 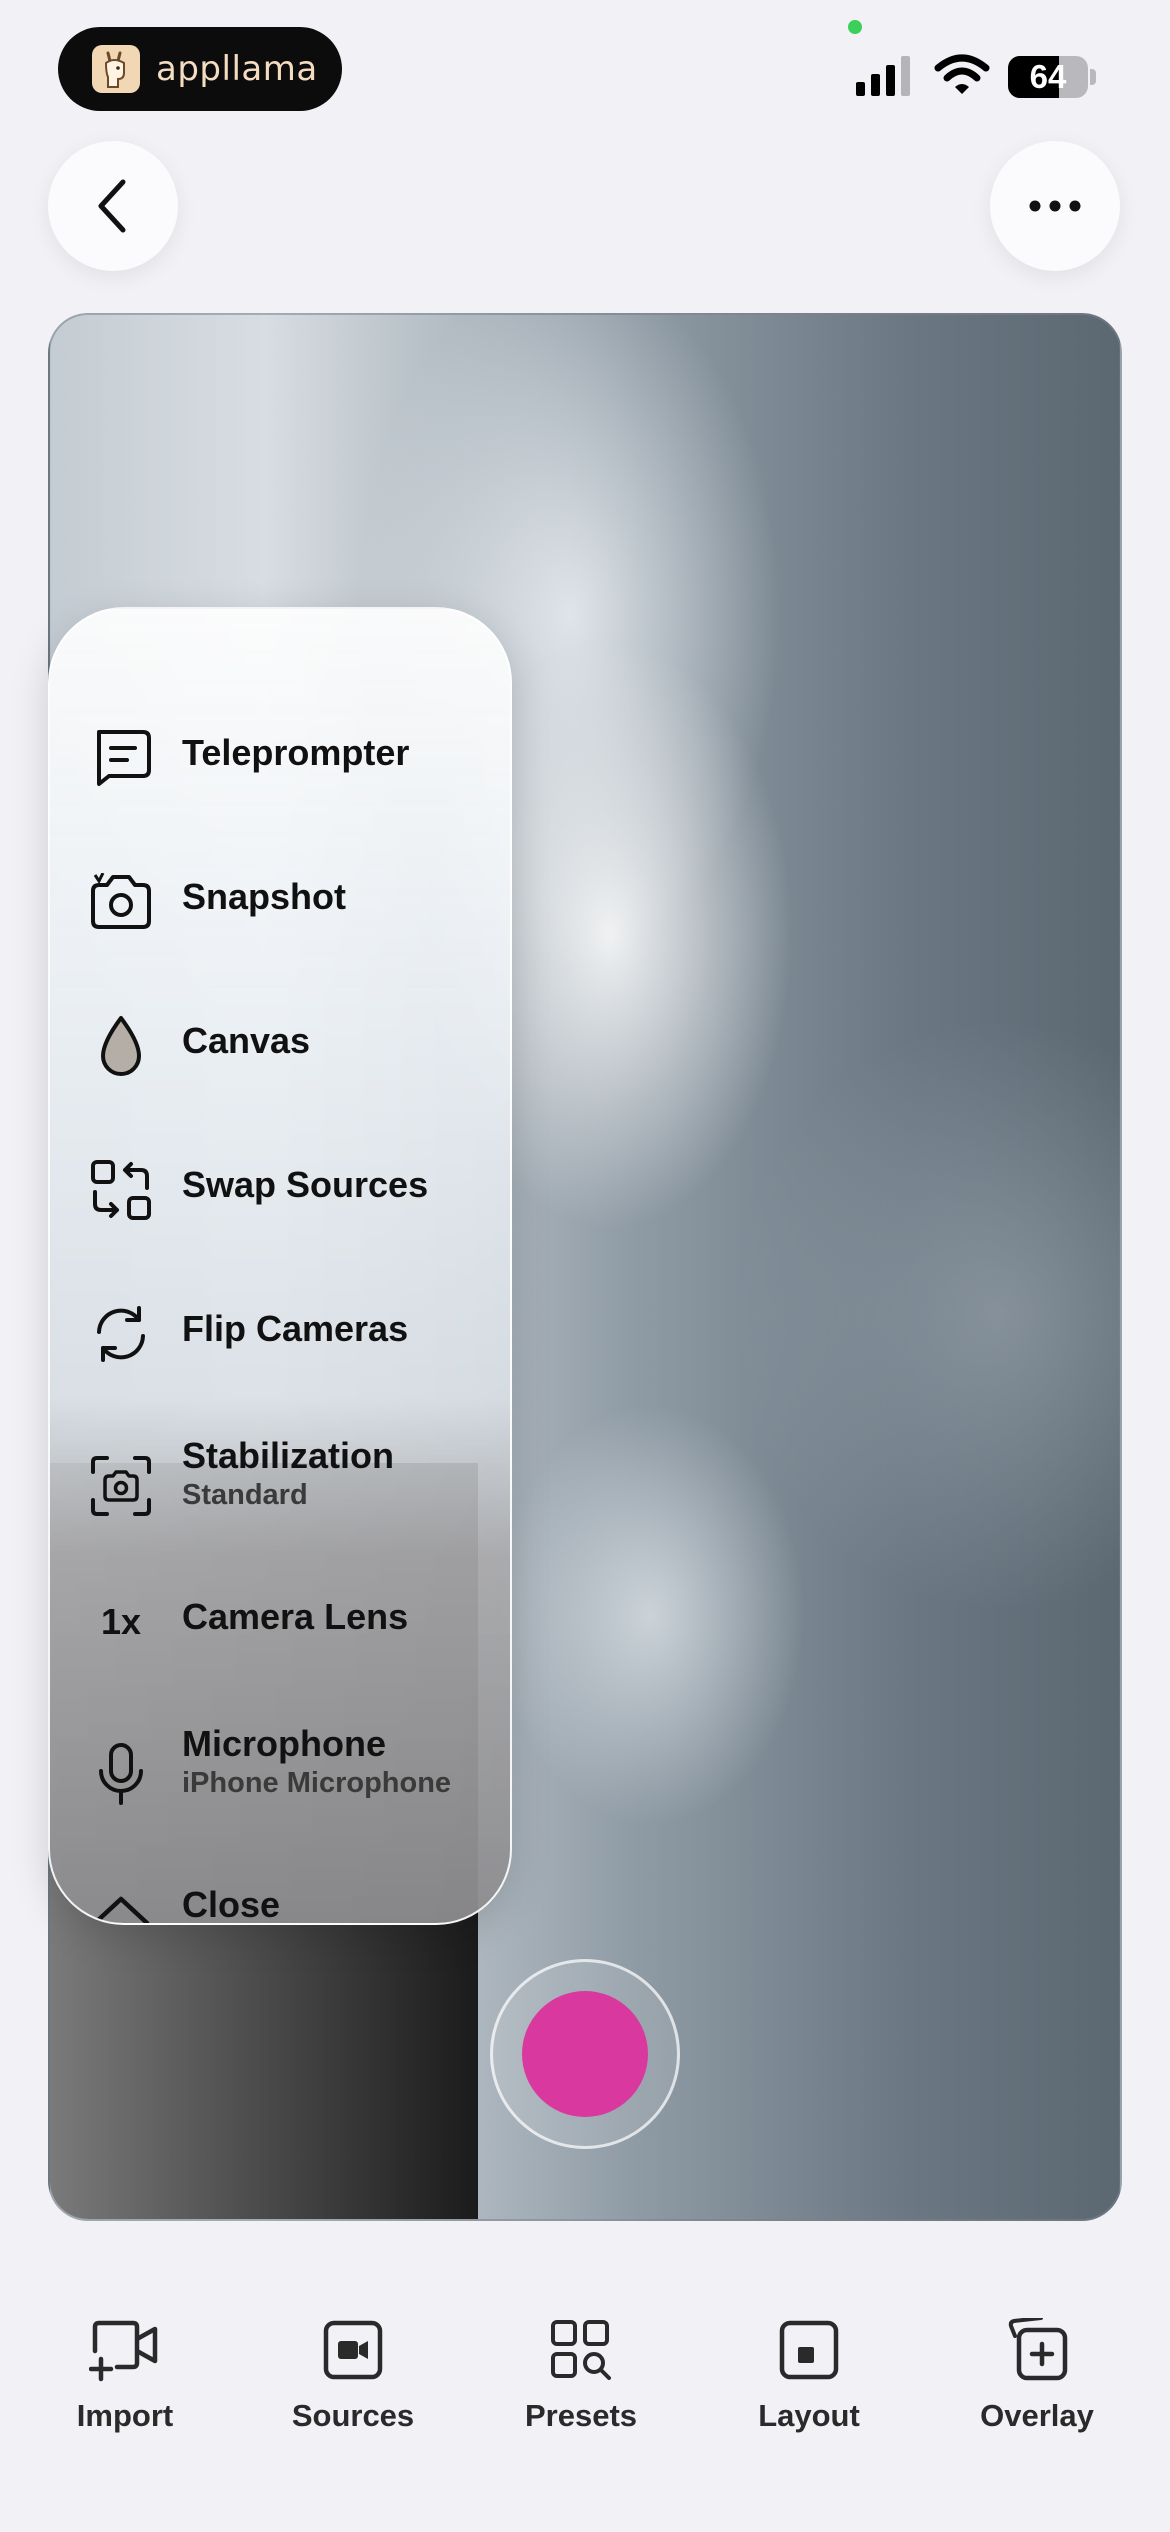 I want to click on tab-presets: Presets, so click(x=581, y=2365).